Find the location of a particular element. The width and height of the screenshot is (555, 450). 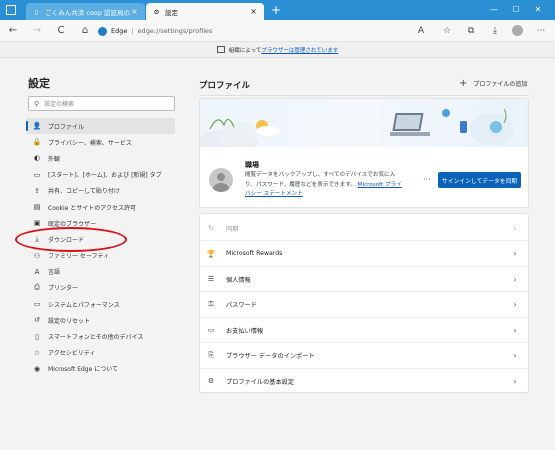

add-profile-label: プロファイルの追加 is located at coordinates (500, 84).